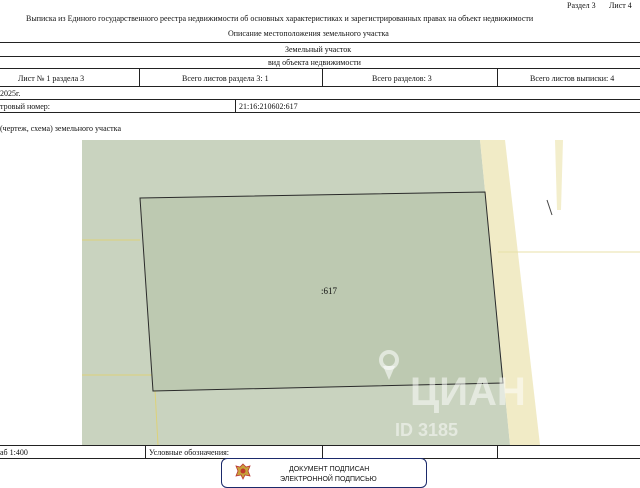  Describe the element at coordinates (314, 62) in the screenshot. I see `object-type-caption: вид объекта недвижимости` at that location.